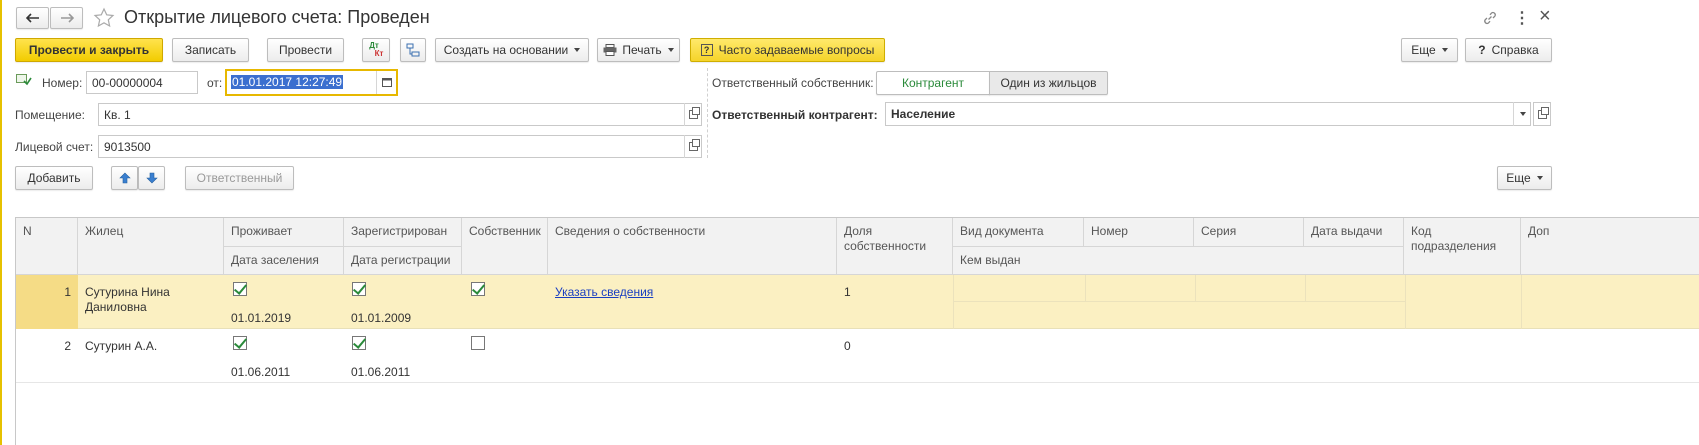 This screenshot has height=445, width=1699. I want to click on number-field: 00-00000004, so click(142, 82).